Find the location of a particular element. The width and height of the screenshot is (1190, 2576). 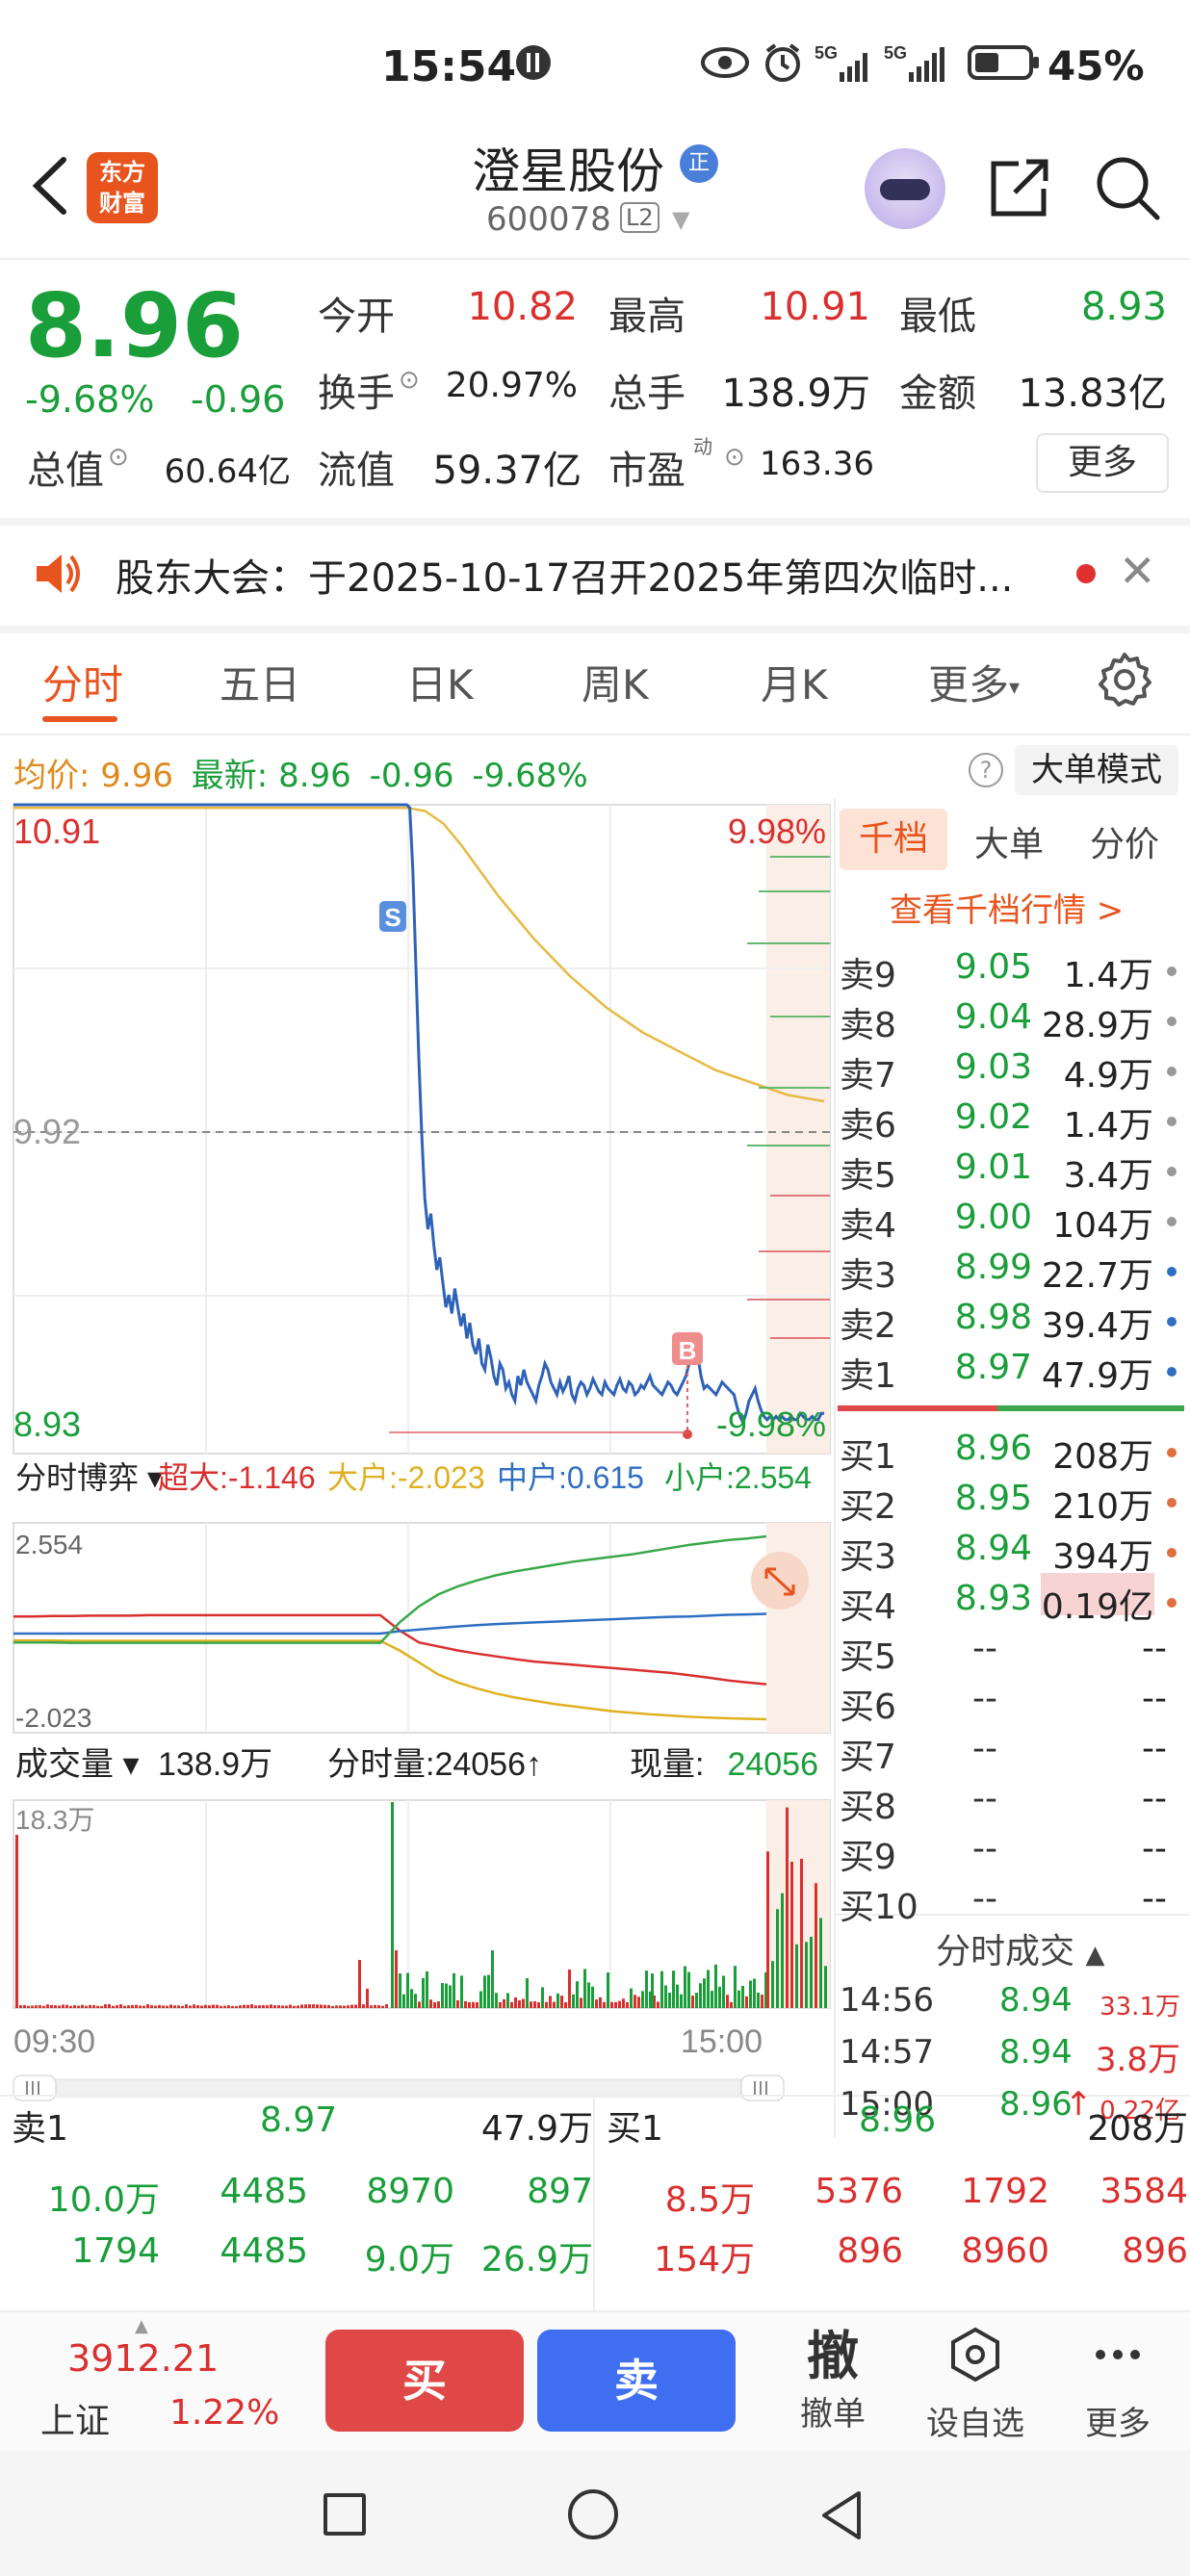

bid-row: 买8 -- -- is located at coordinates (1014, 1804).